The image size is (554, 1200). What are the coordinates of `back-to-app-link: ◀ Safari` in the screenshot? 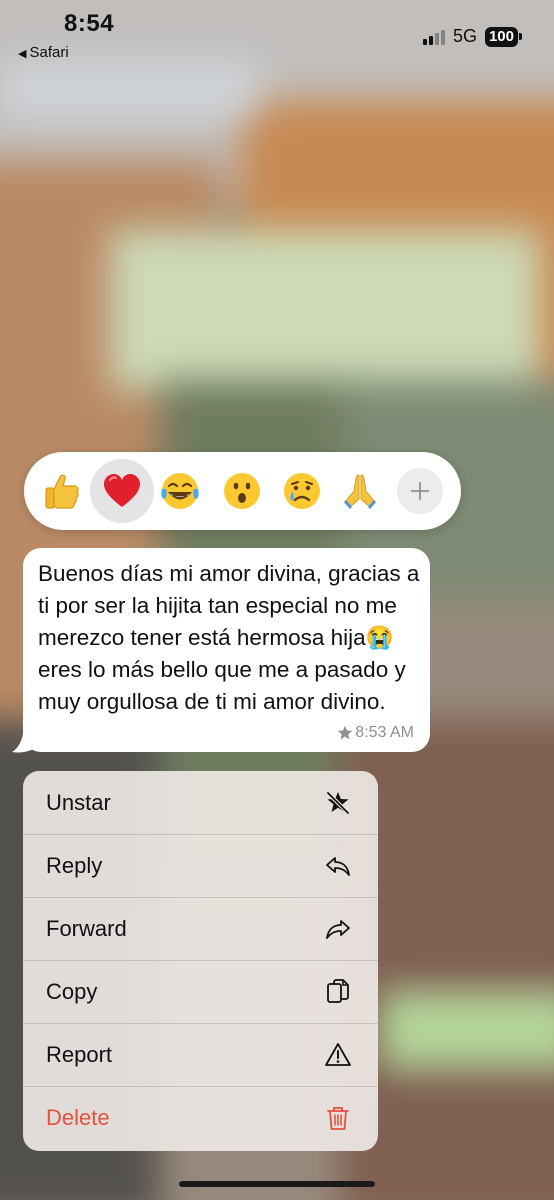 It's located at (43, 52).